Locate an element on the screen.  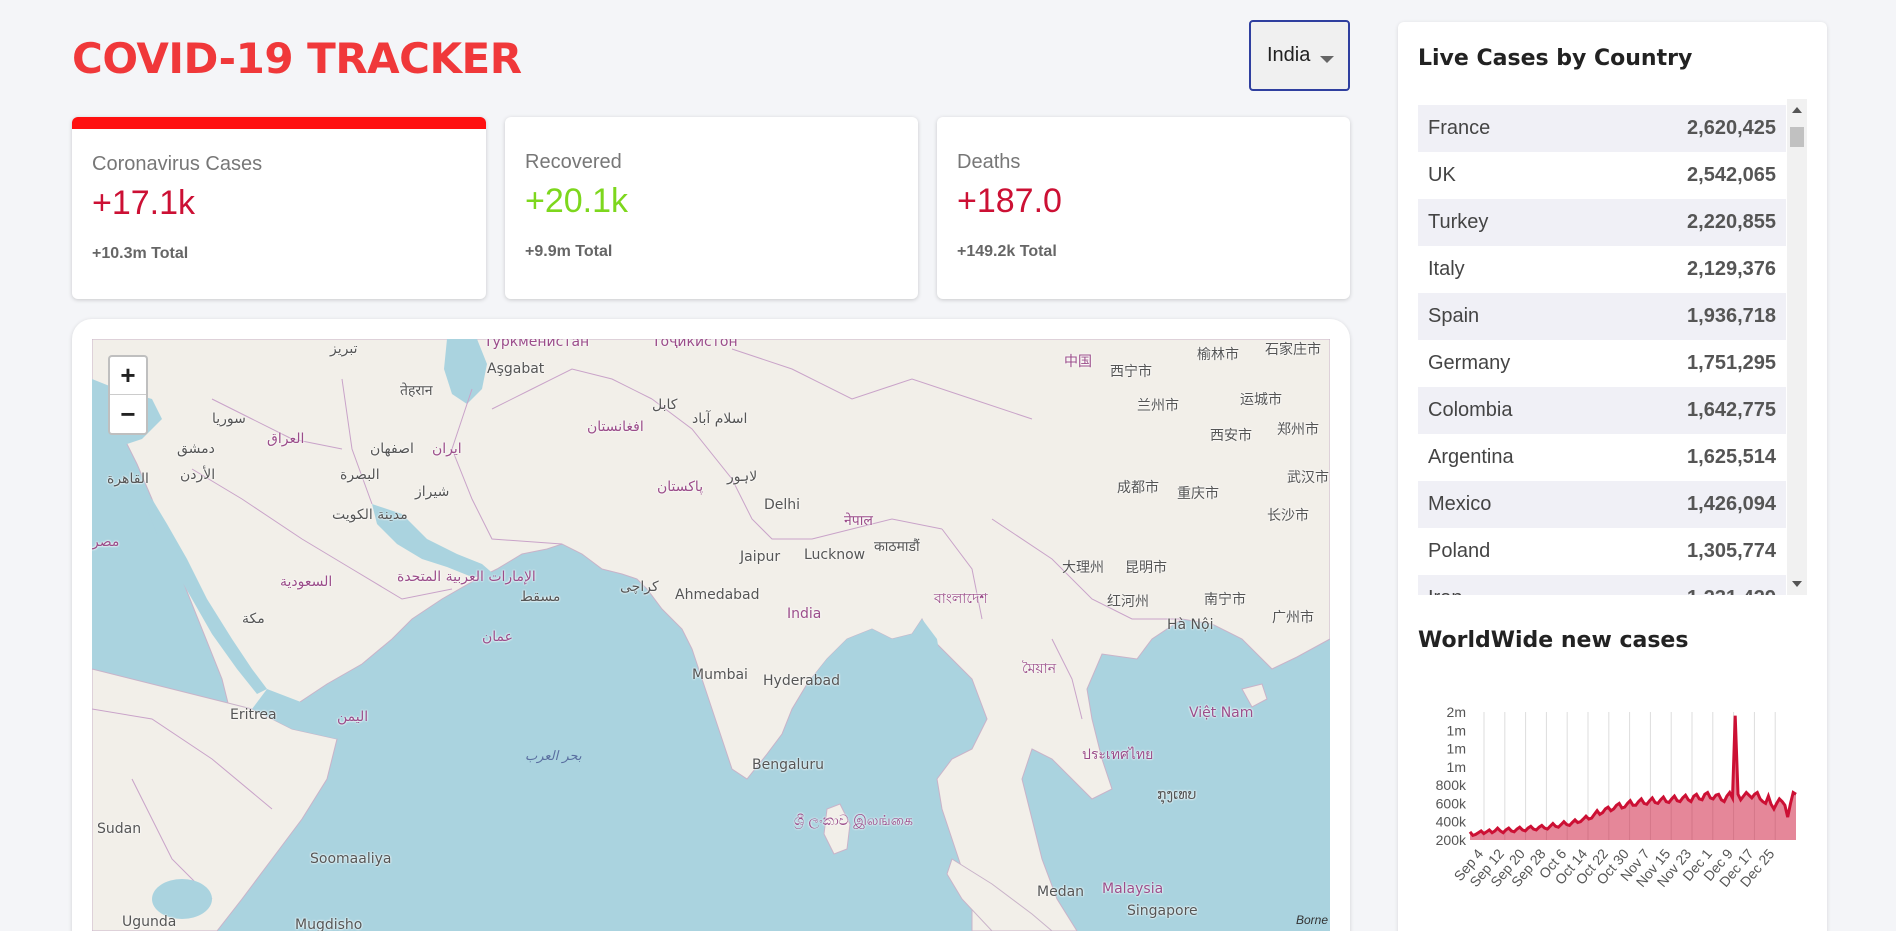
deaths-card-label: Deaths is located at coordinates (989, 162).